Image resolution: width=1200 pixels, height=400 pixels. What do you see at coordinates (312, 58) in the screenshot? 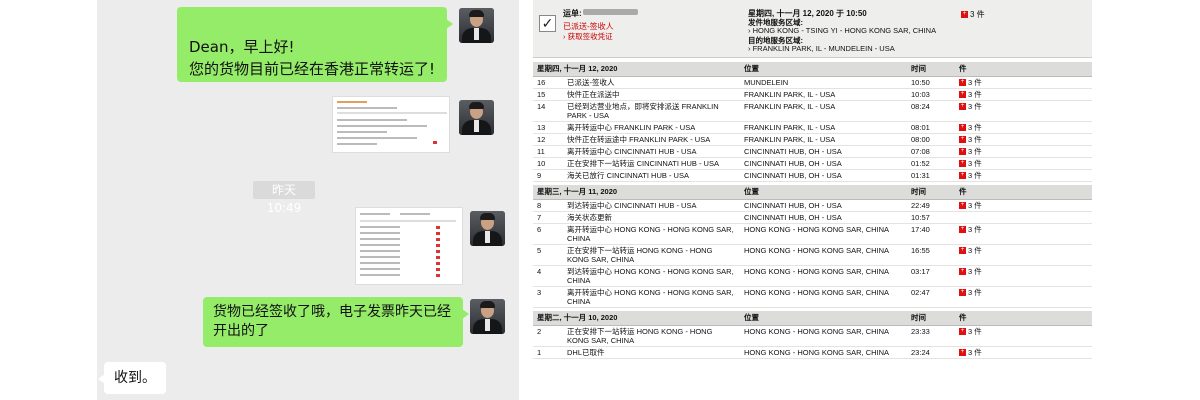
I see `message-text: Dean，早上好! 您的货物目前已经在香港正常转运了!` at bounding box center [312, 58].